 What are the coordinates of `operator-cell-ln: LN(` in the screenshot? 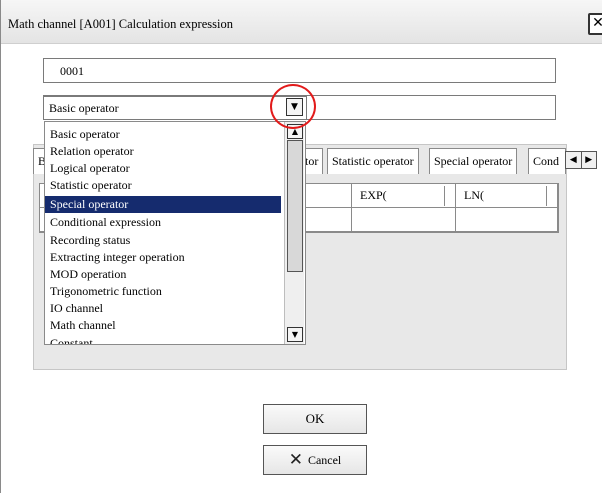 It's located at (507, 196).